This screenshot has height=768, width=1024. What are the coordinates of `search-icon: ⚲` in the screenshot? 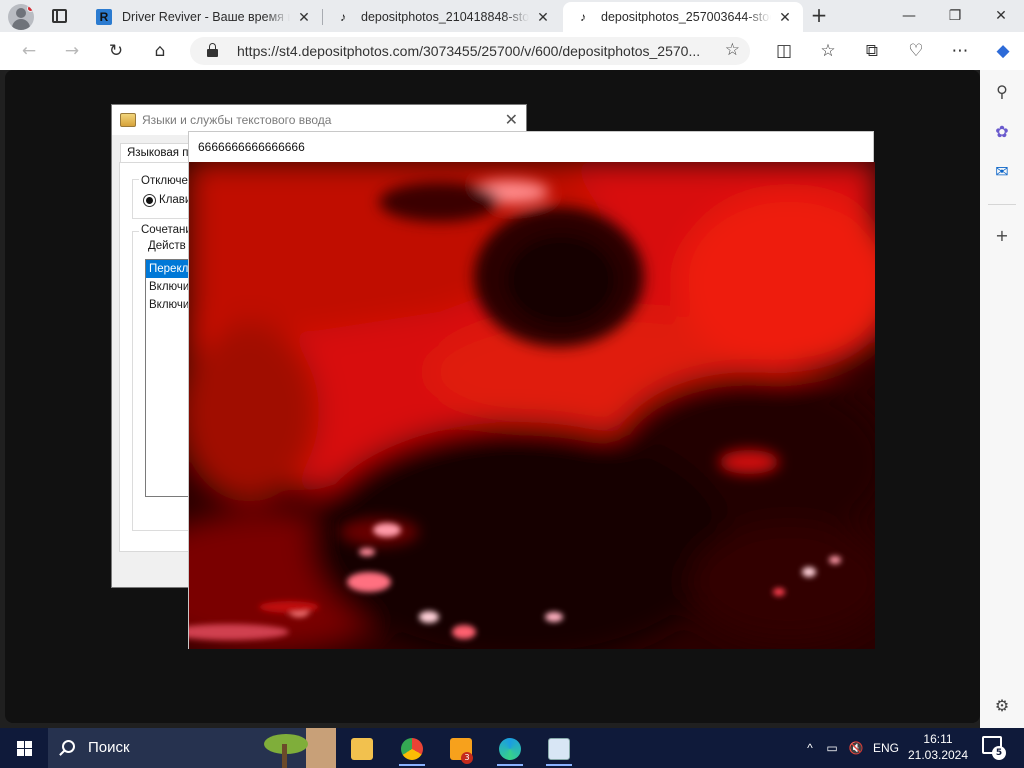 It's located at (1002, 92).